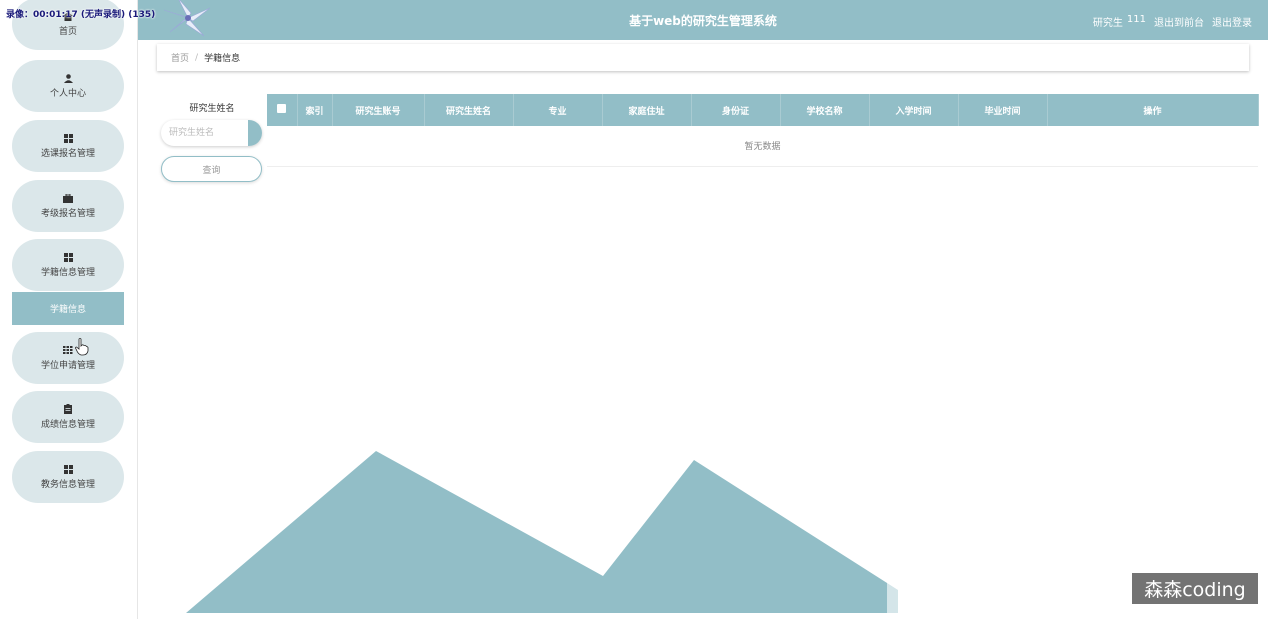  I want to click on sidebar-item-course-enroll: 选课报名管理, so click(68, 146).